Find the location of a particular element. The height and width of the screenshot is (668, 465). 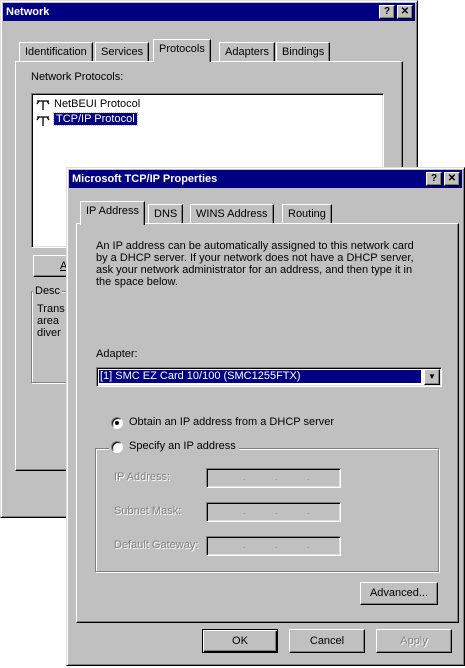

tab-wins-address: WINS Address is located at coordinates (232, 214).